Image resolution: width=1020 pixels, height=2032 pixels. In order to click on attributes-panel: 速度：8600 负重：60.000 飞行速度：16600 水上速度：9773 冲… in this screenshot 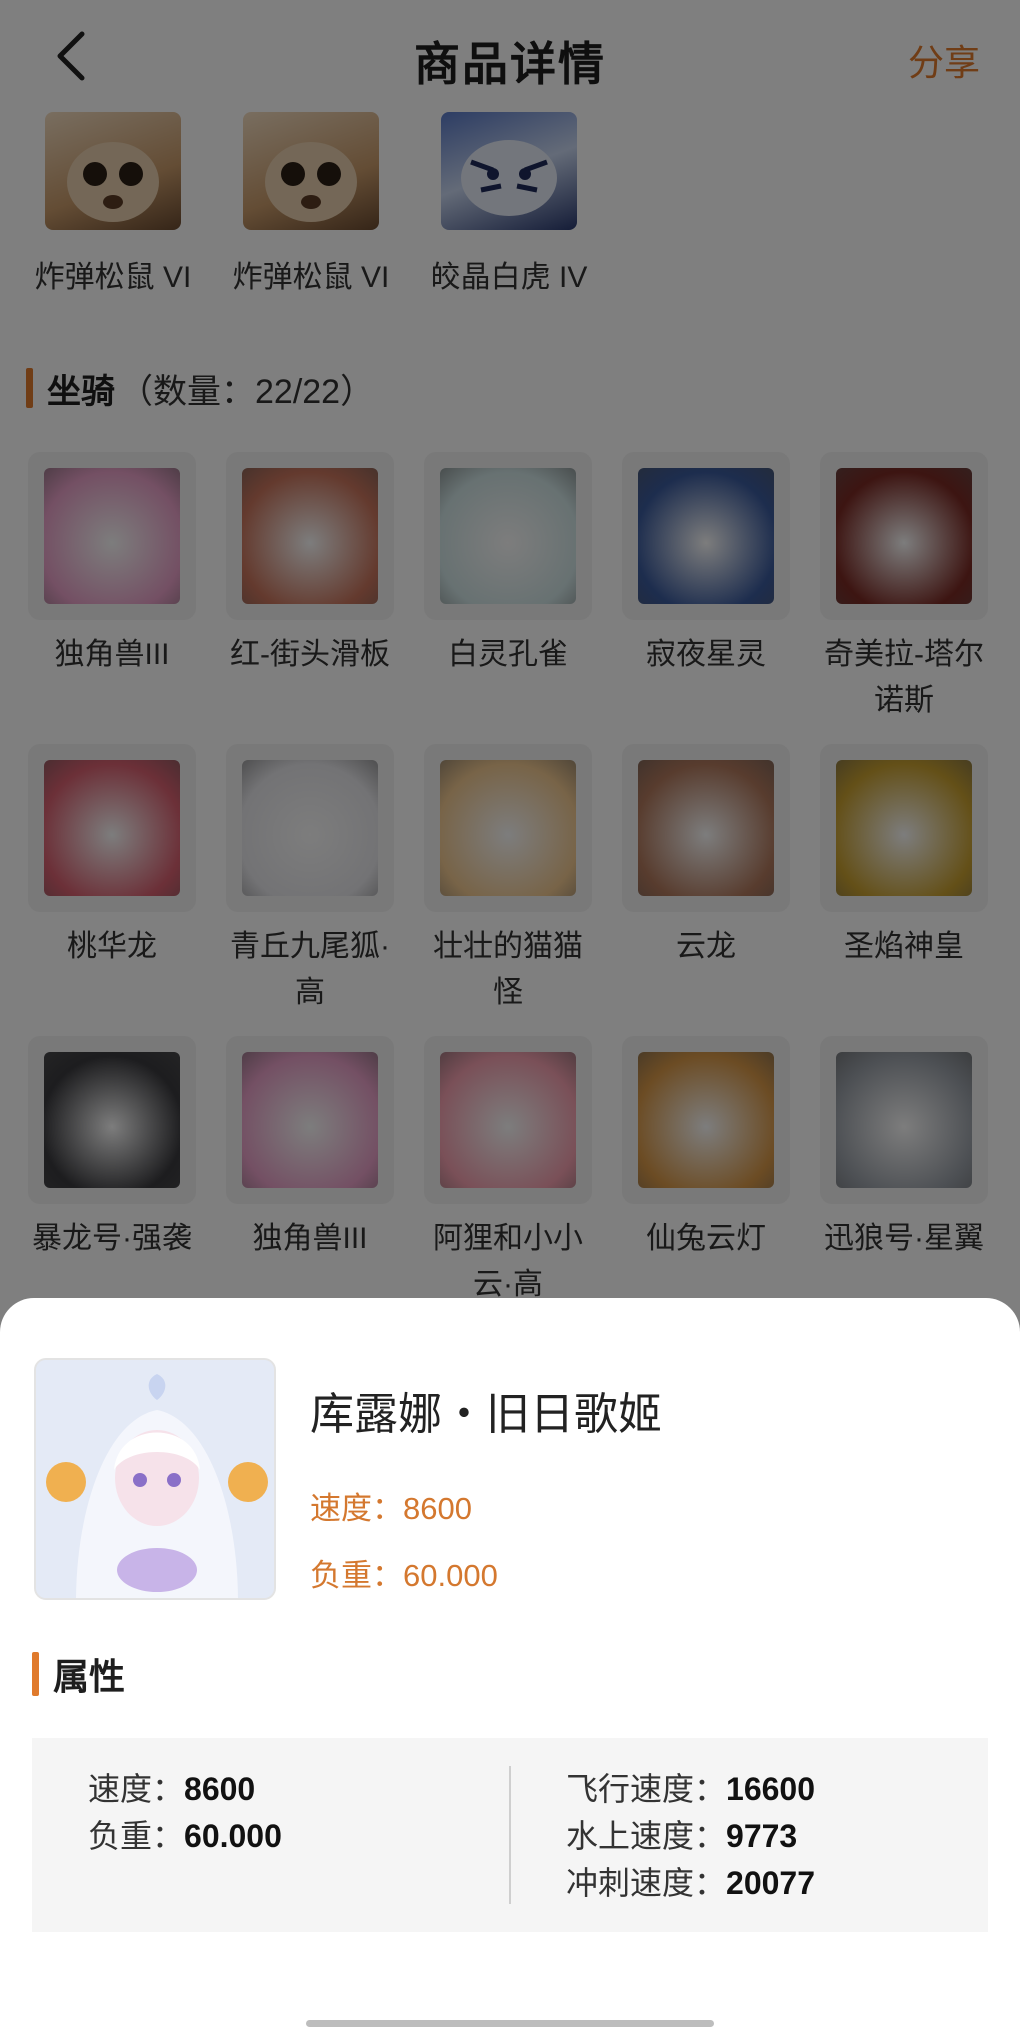, I will do `click(510, 1835)`.